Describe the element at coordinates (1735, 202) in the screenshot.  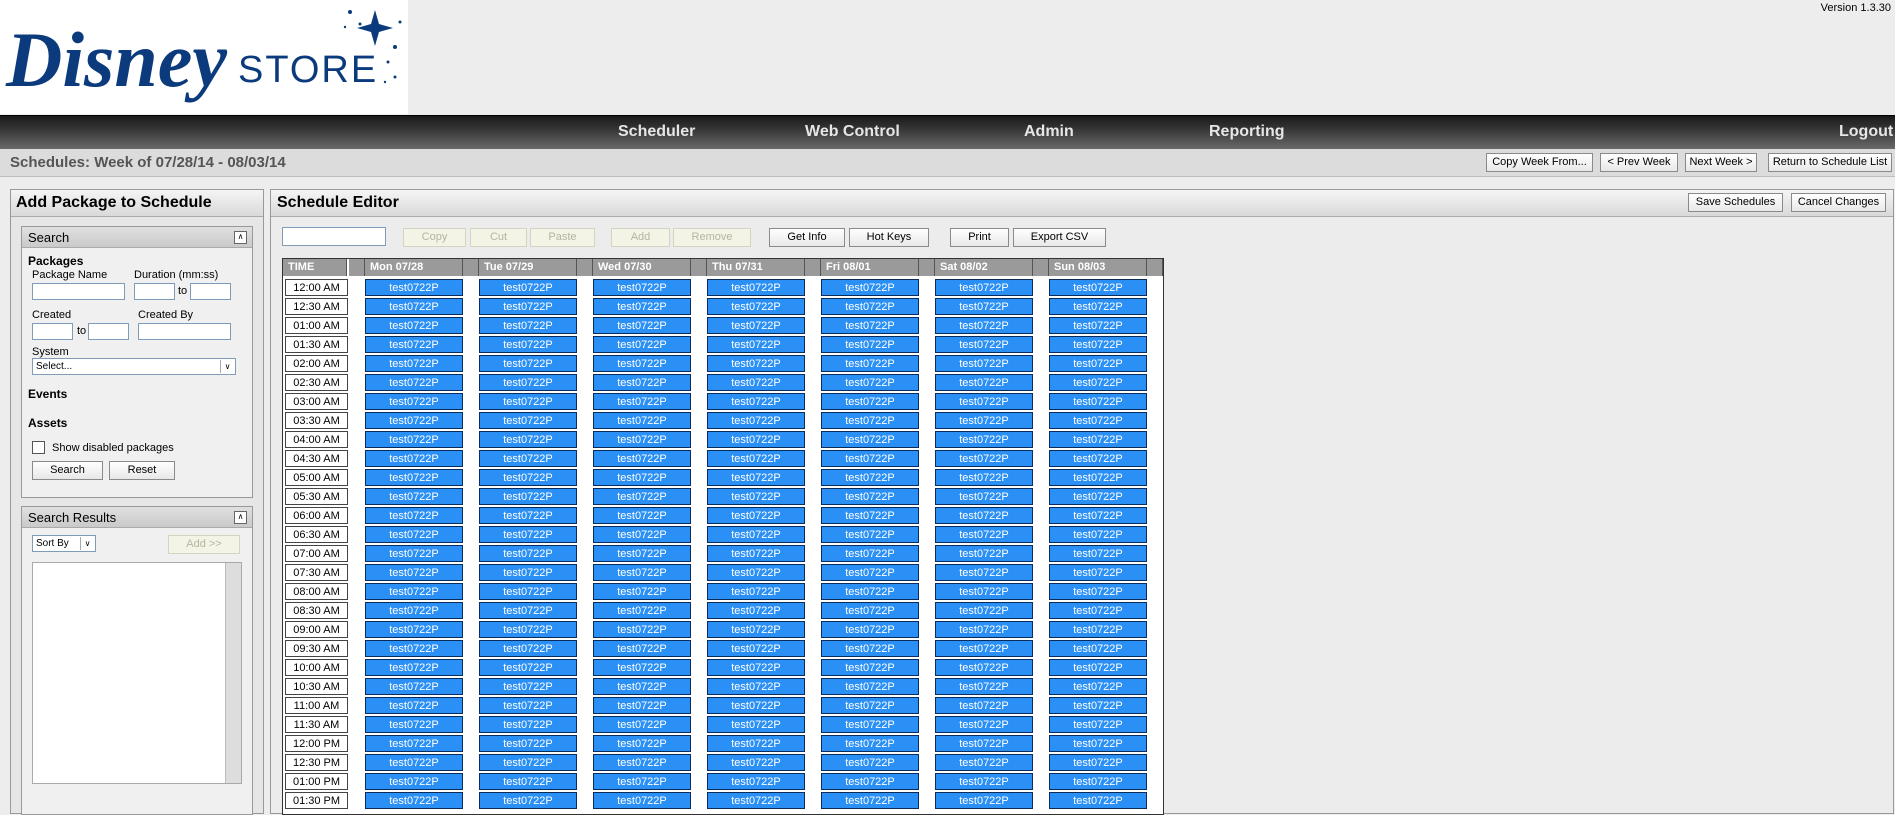
I see `save-schedules-button: Save Schedules` at that location.